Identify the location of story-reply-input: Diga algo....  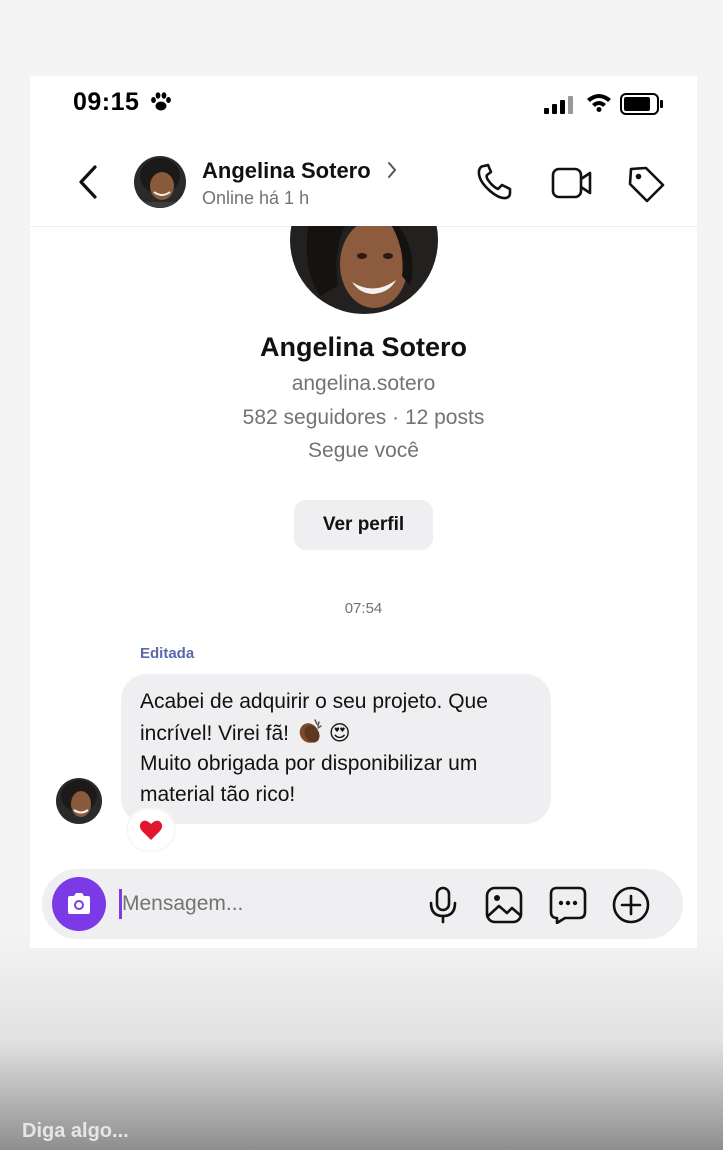
(75, 1131).